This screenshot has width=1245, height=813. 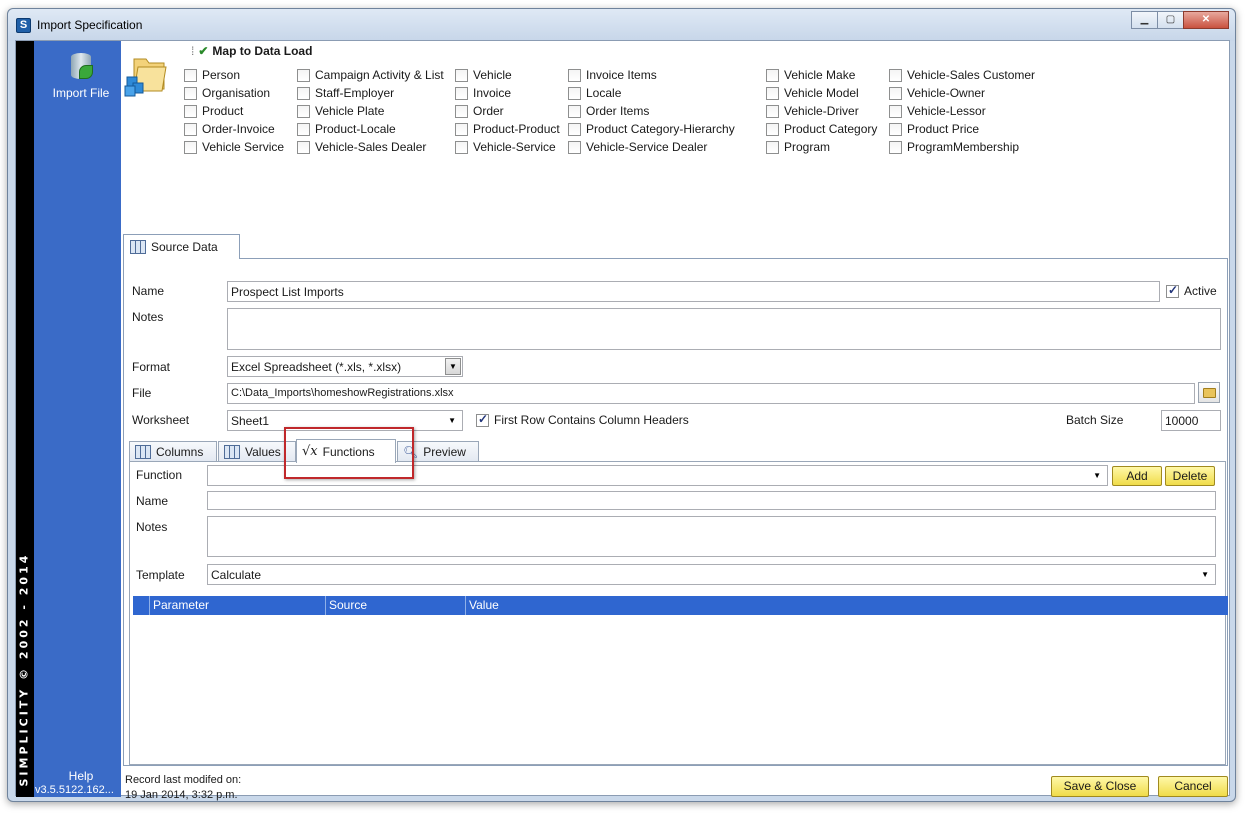 What do you see at coordinates (962, 129) in the screenshot?
I see `entity-checkbox: Product Price` at bounding box center [962, 129].